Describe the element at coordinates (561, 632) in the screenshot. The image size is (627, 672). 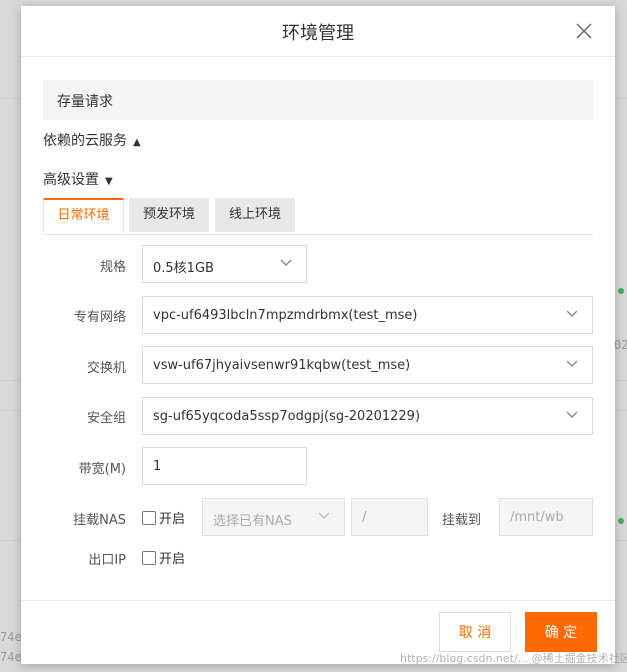
I see `confirm-button: 确 定` at that location.